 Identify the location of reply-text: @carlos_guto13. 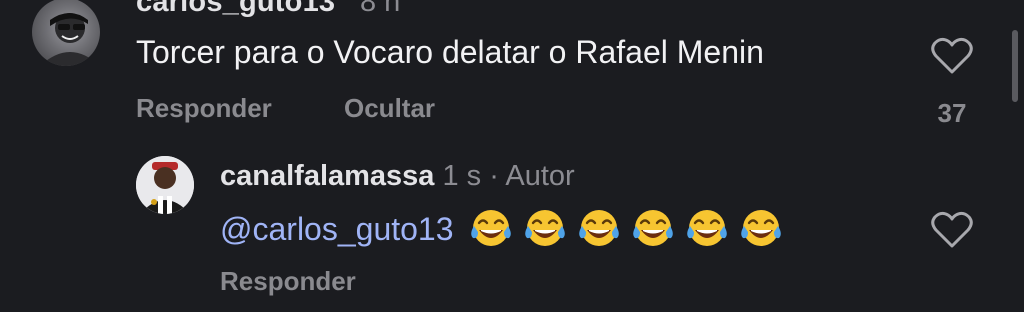
(502, 229).